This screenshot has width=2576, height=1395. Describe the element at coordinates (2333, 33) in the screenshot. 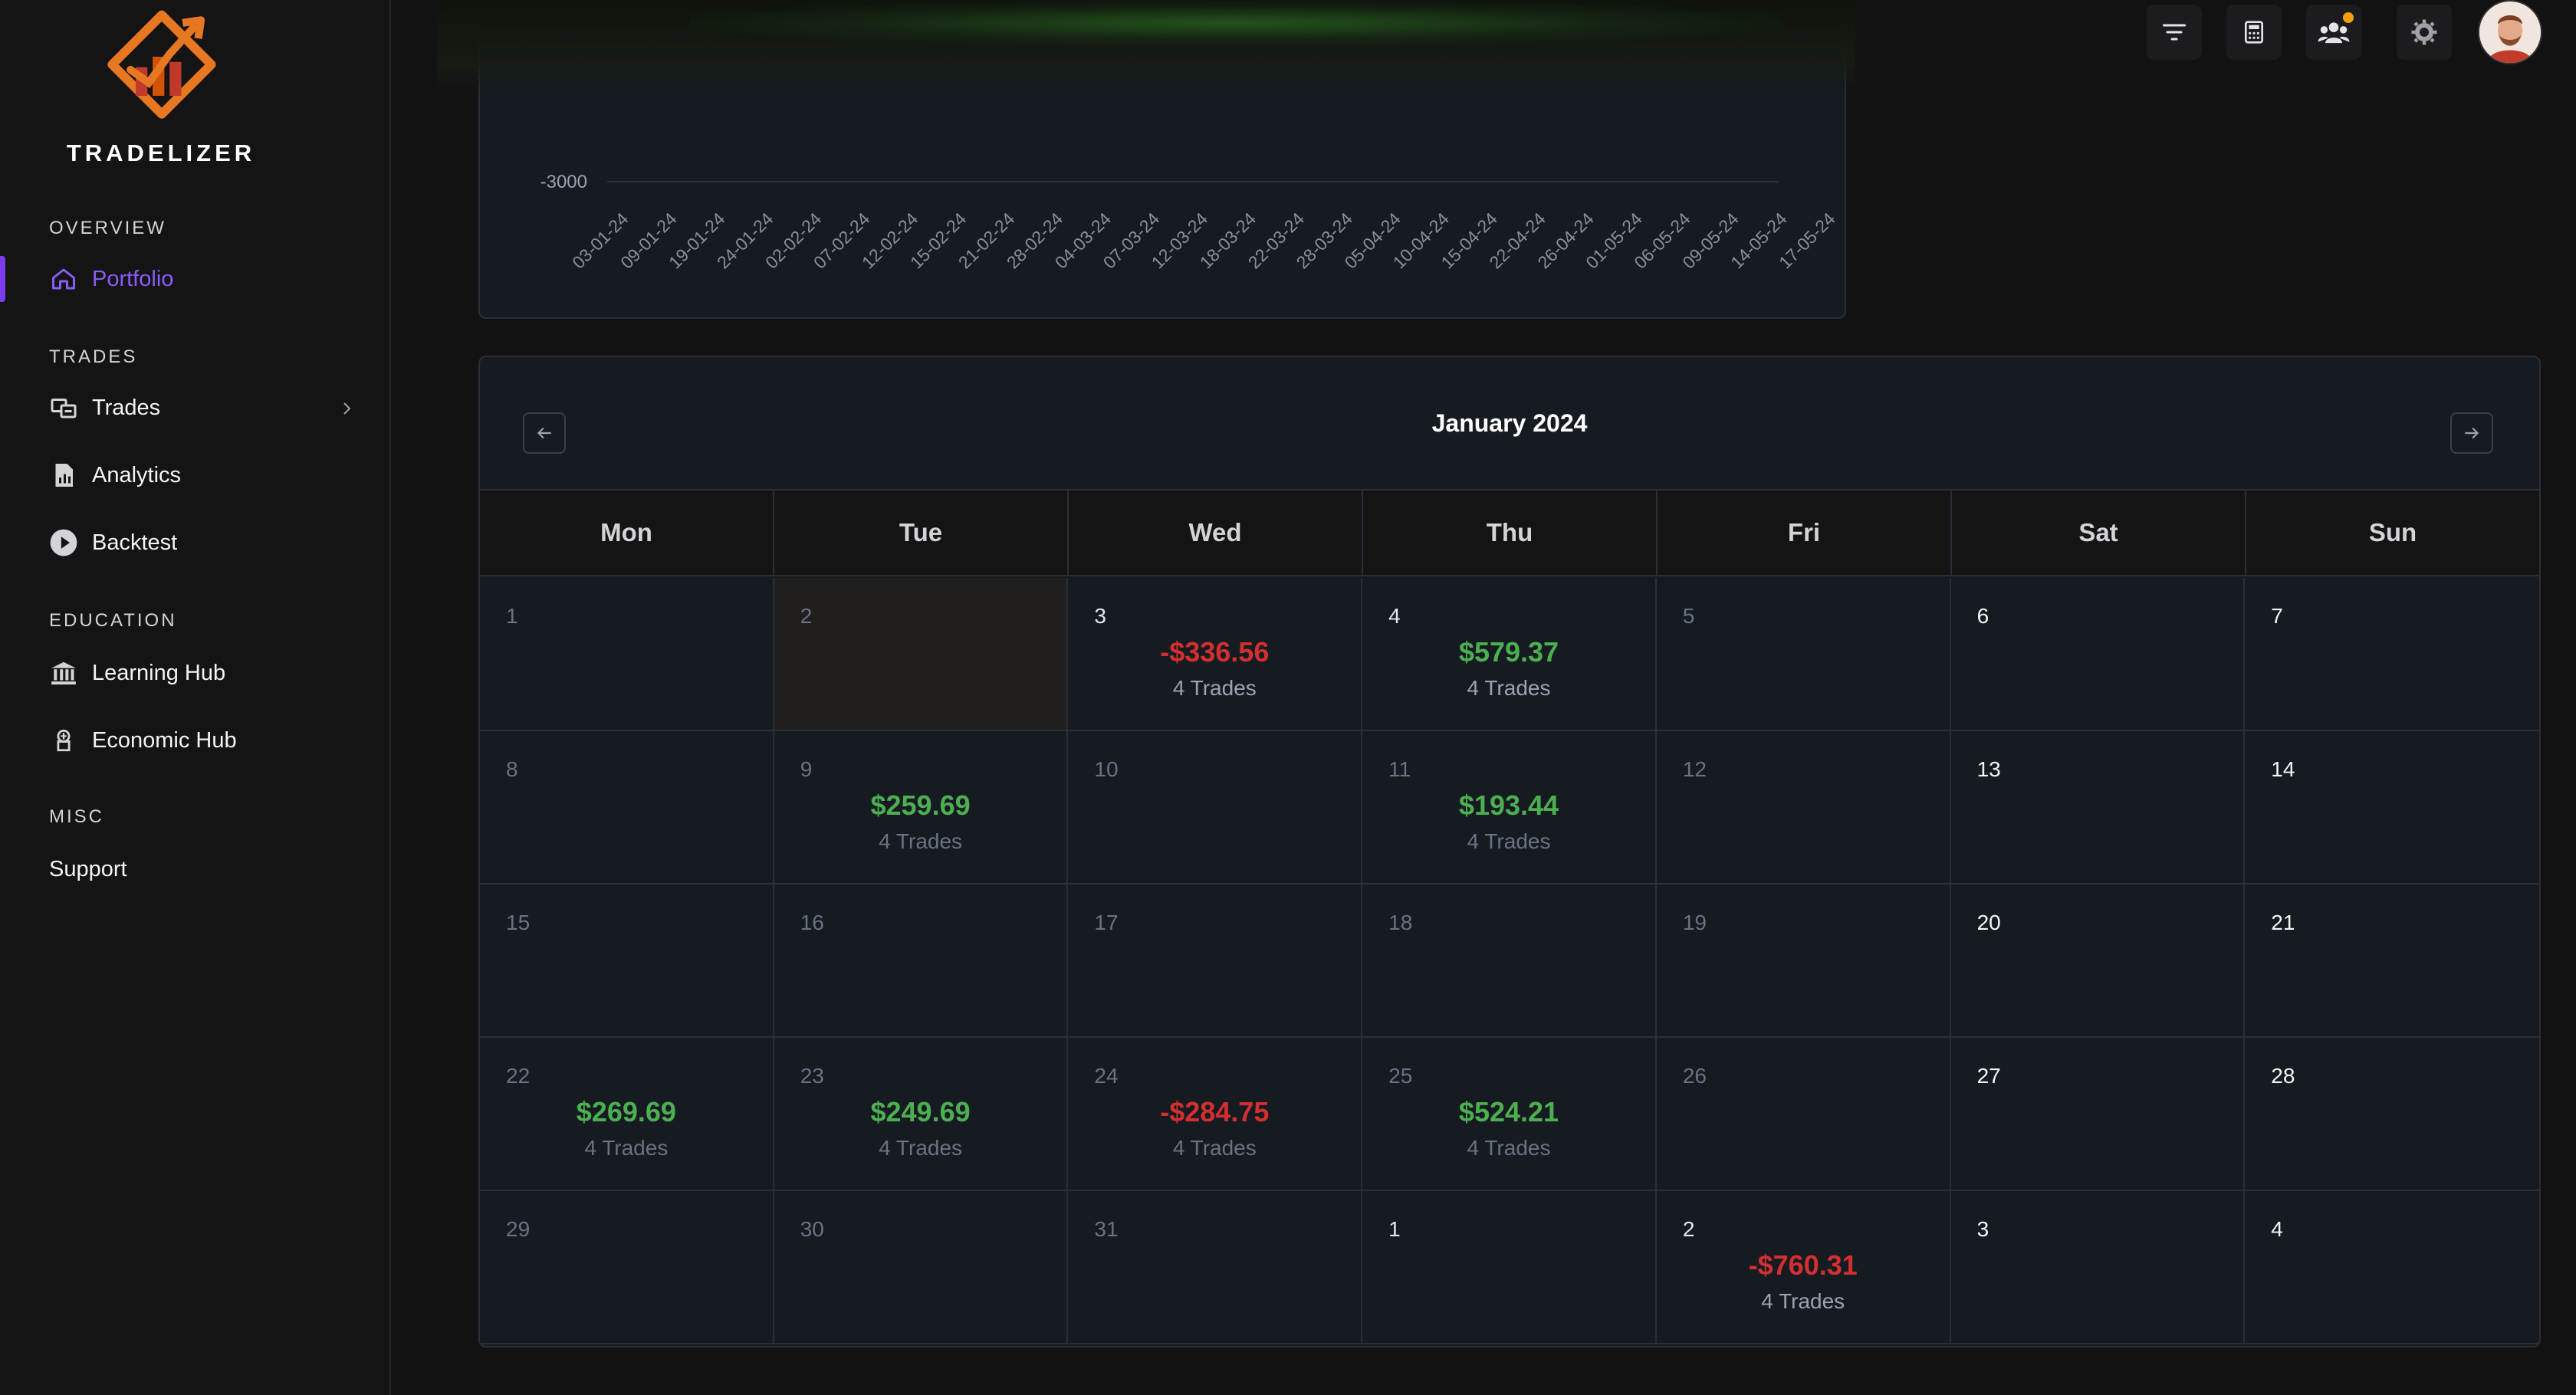

I see `community-button` at that location.